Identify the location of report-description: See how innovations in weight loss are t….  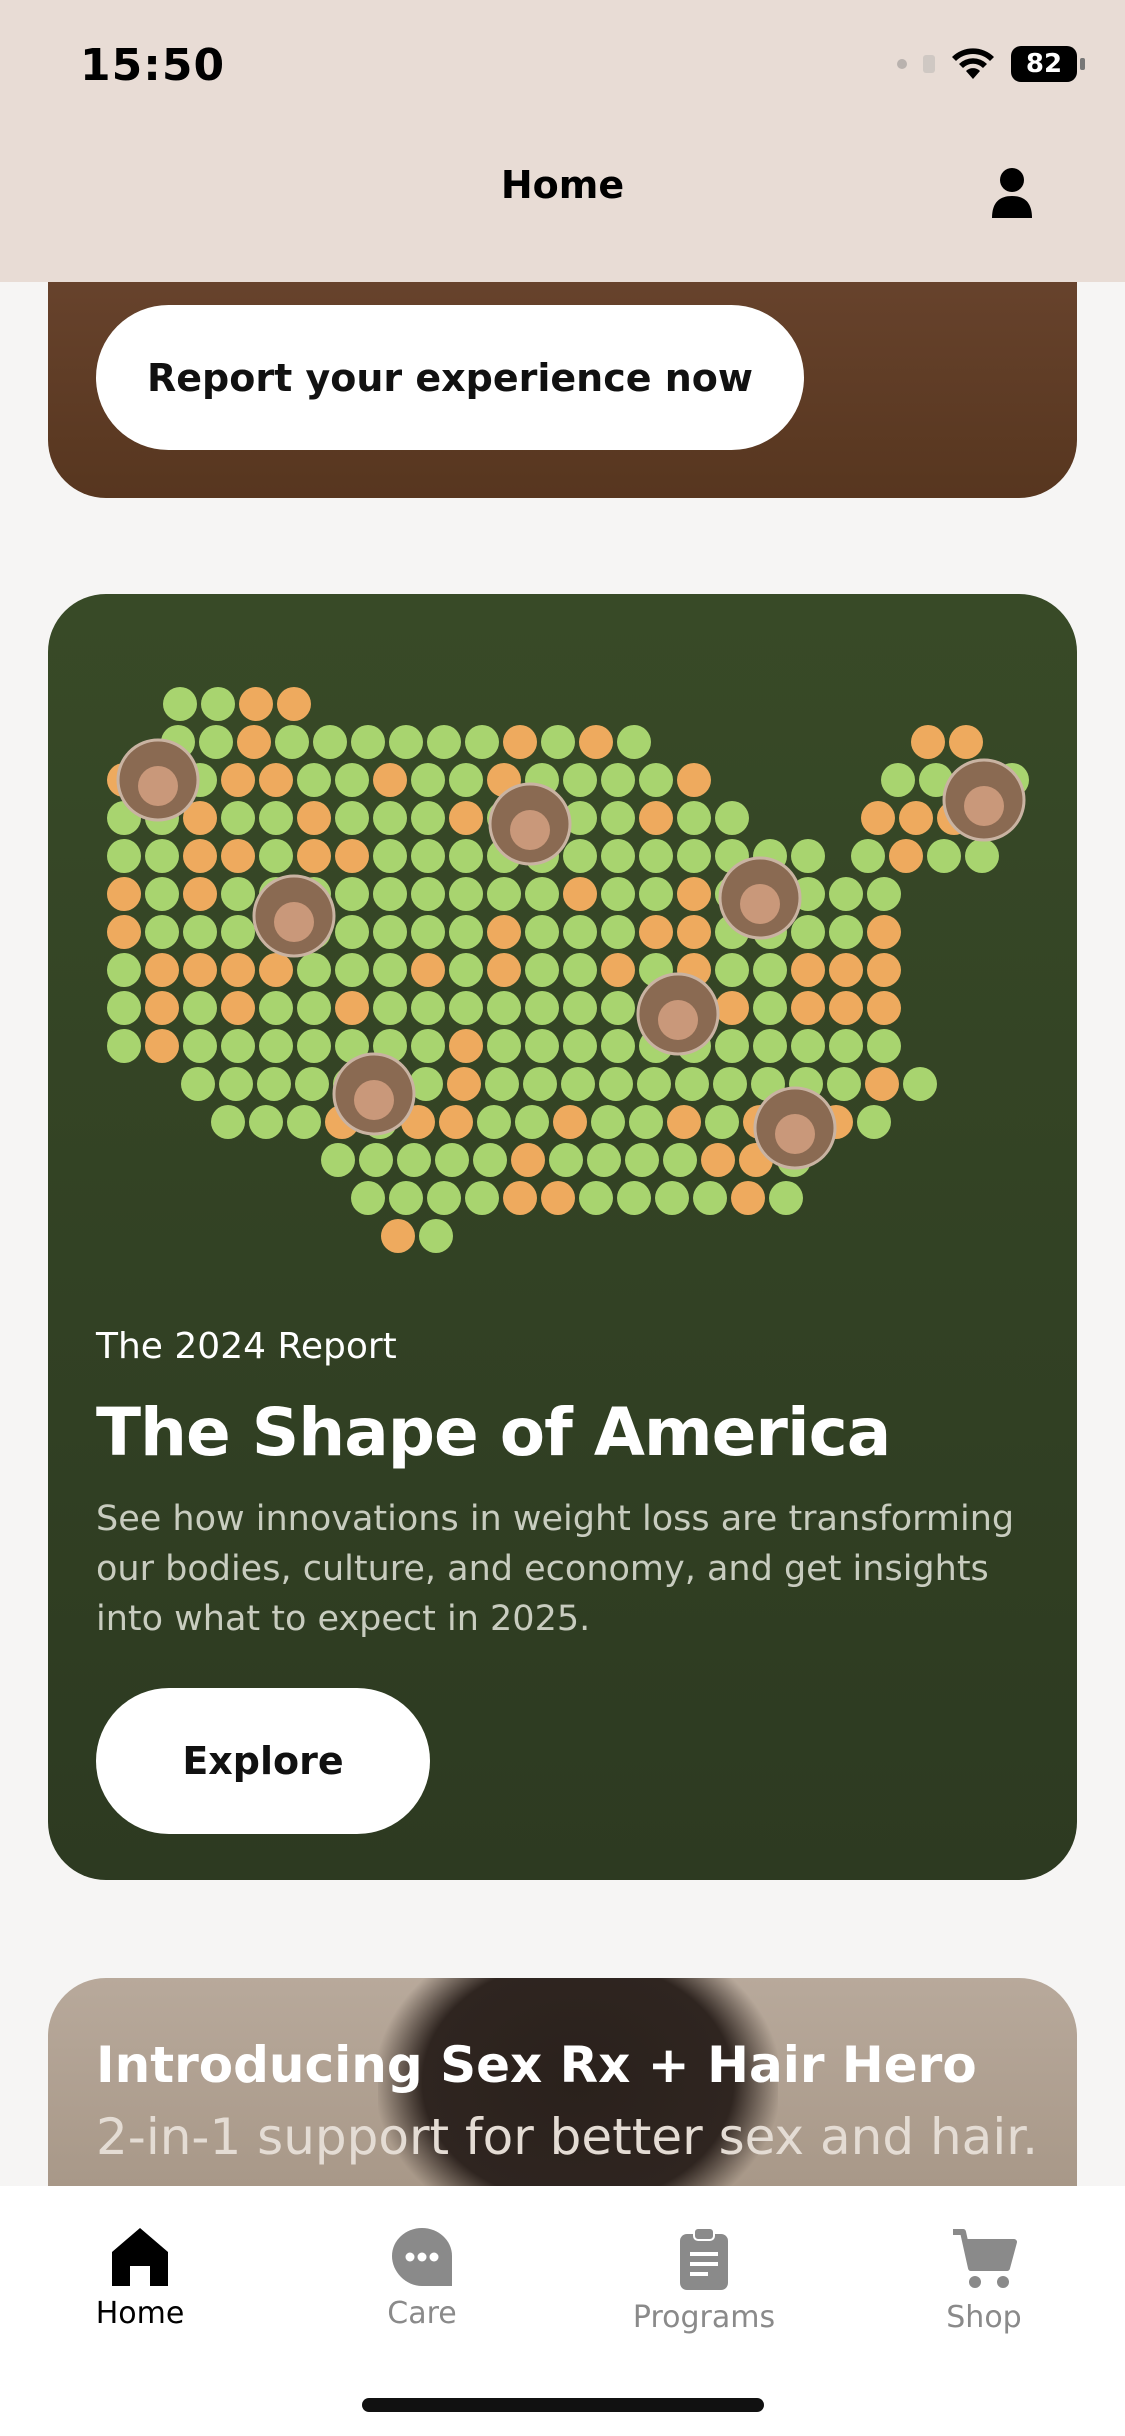
(555, 1569).